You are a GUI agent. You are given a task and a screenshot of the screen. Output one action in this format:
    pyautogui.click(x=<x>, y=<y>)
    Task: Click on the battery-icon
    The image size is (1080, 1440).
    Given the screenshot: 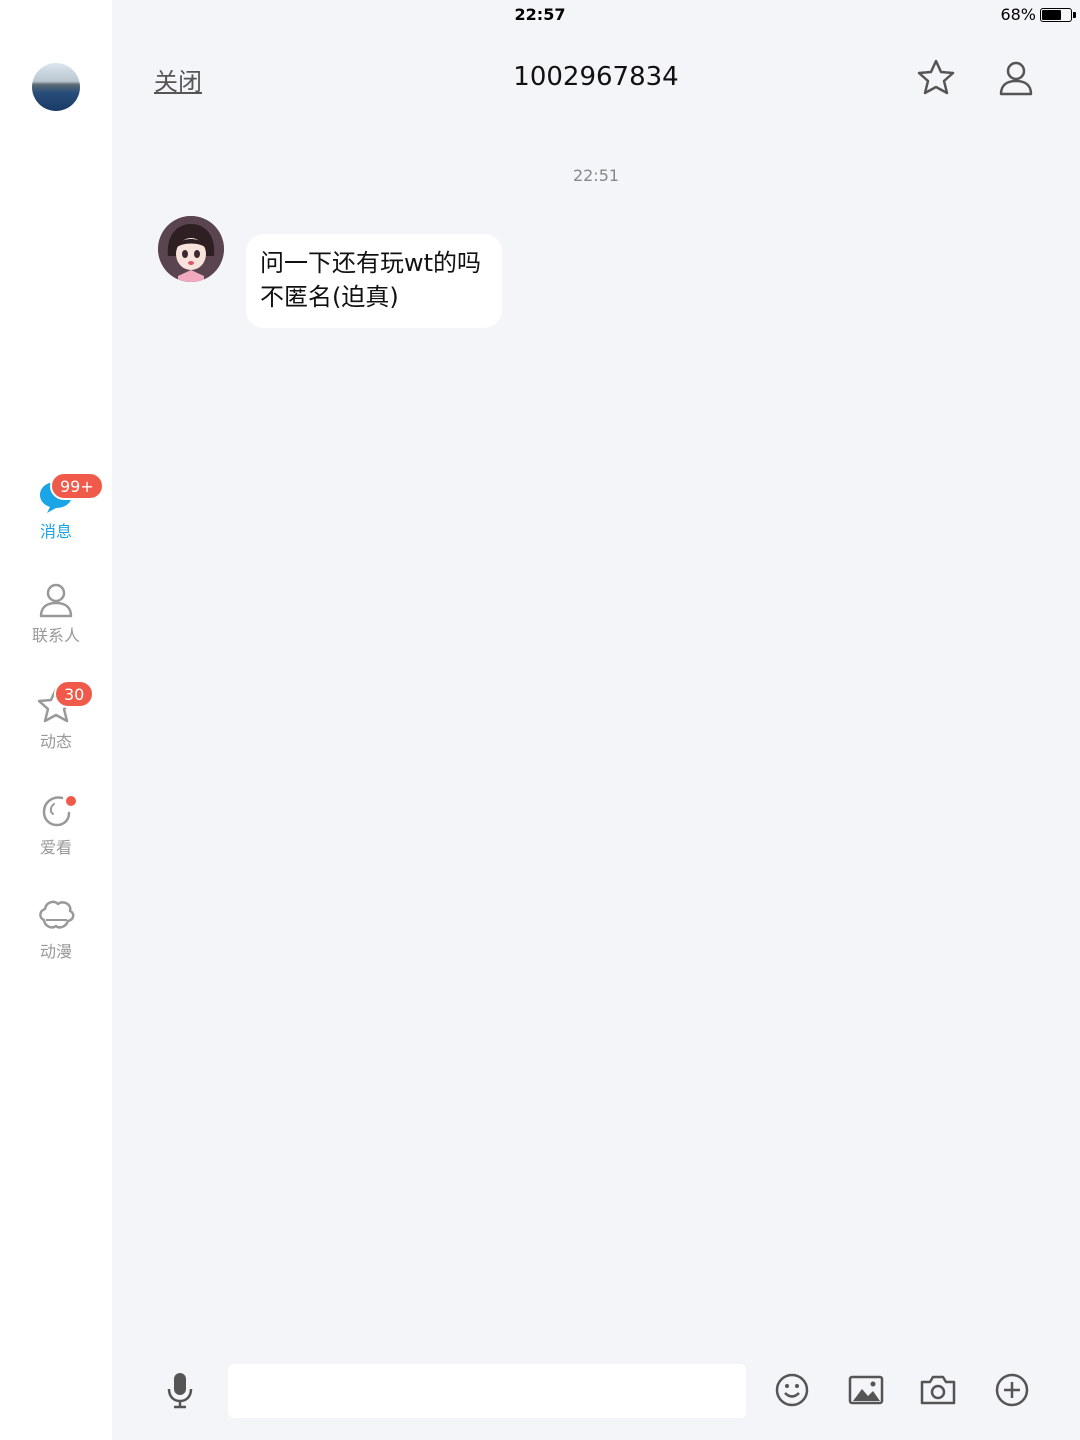 What is the action you would take?
    pyautogui.click(x=1058, y=14)
    